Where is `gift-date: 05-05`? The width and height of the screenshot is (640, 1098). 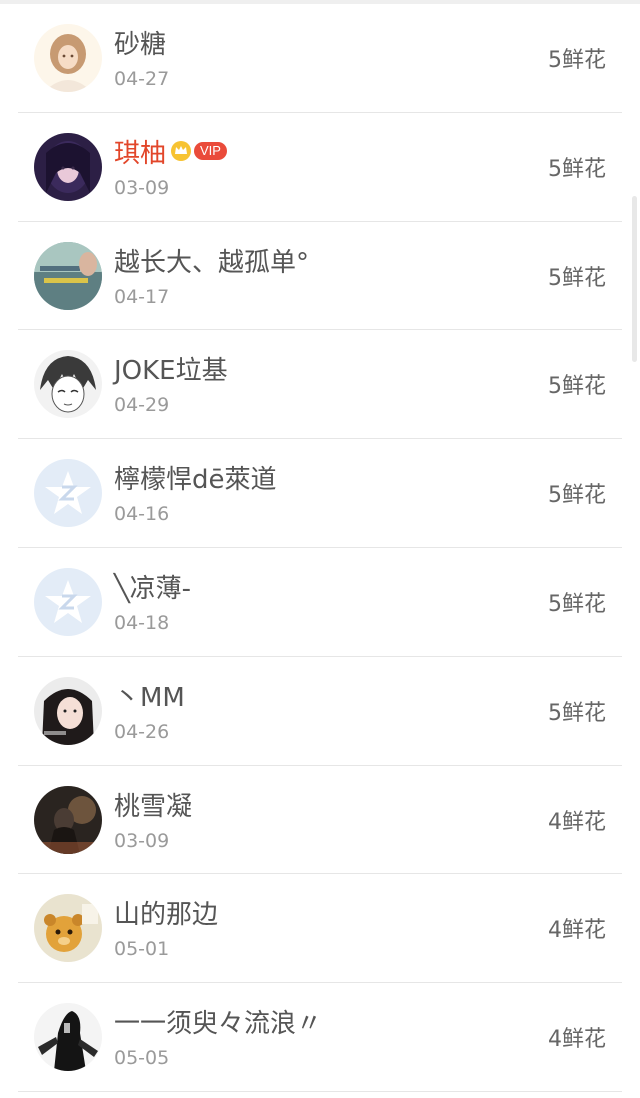 gift-date: 05-05 is located at coordinates (142, 1058).